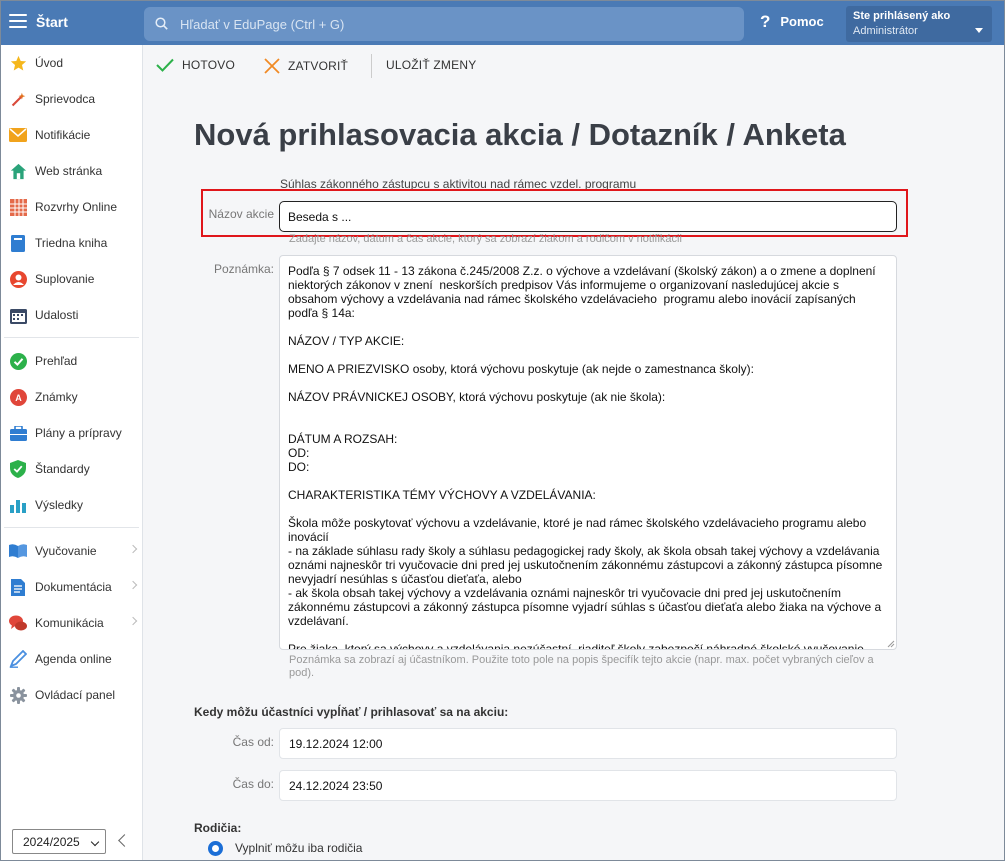  I want to click on sidebar-item-sprievodca: Sprievodca, so click(71, 99).